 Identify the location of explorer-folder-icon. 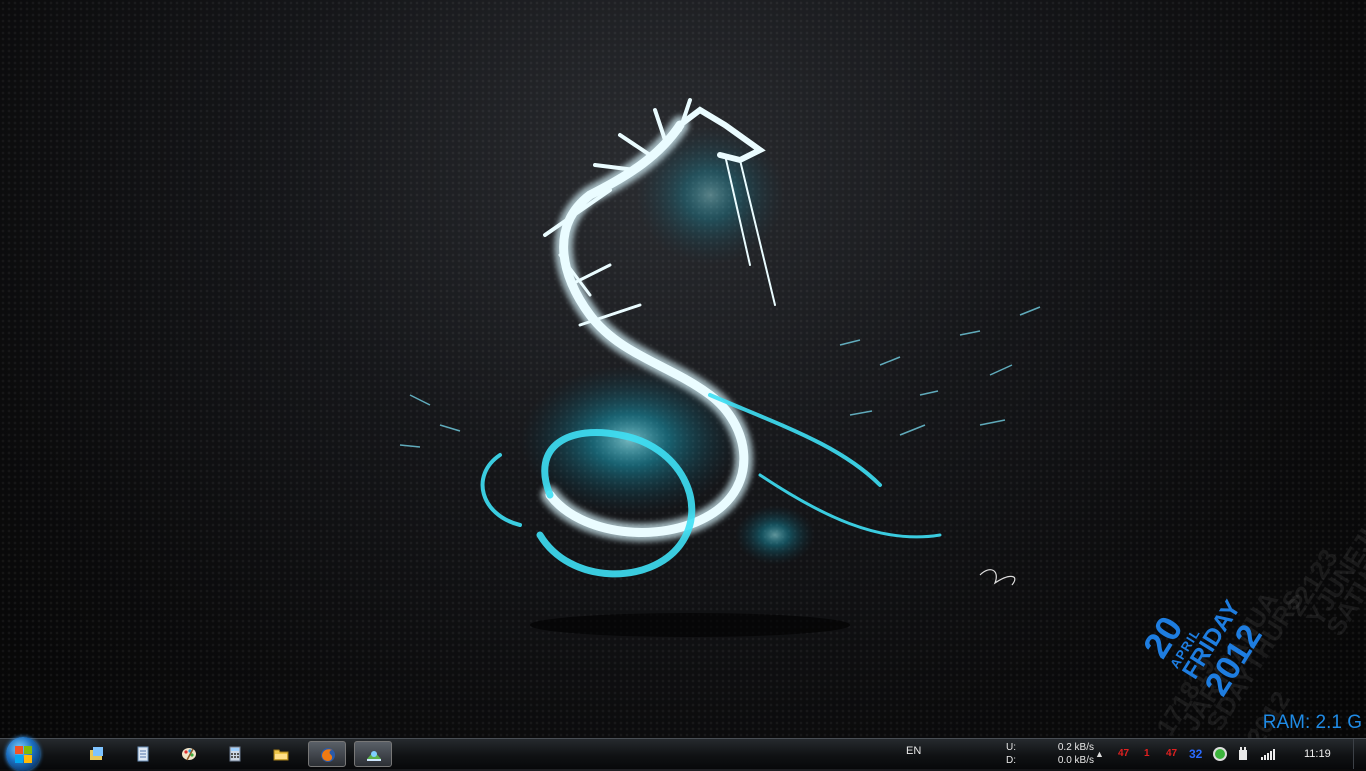
(281, 755).